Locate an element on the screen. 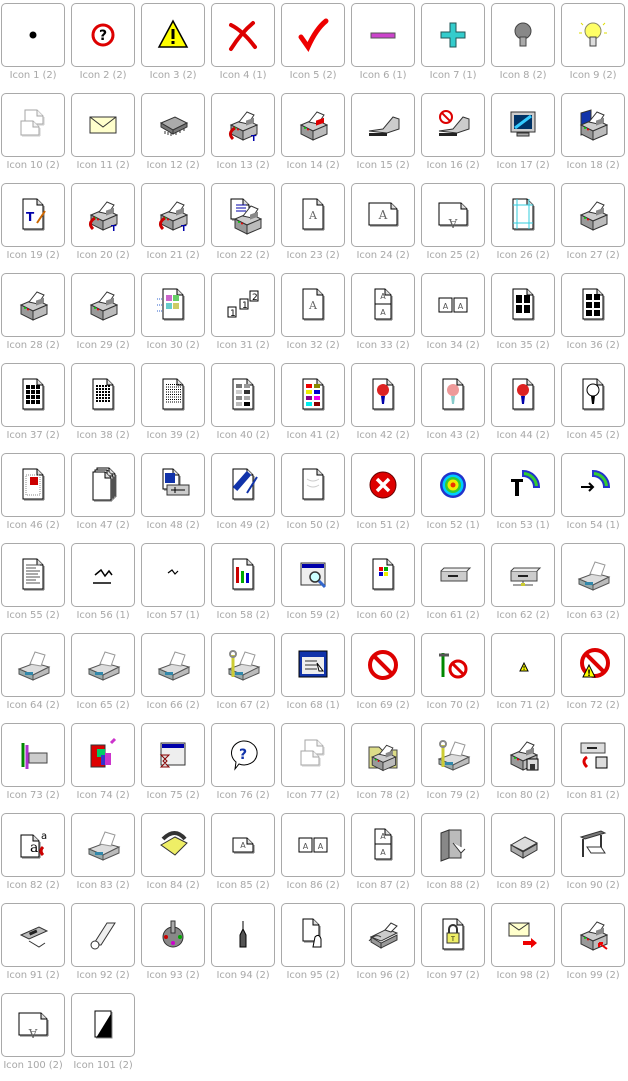 This screenshot has height=1081, width=628. icon-item: Icon 73 (2) is located at coordinates (34, 767).